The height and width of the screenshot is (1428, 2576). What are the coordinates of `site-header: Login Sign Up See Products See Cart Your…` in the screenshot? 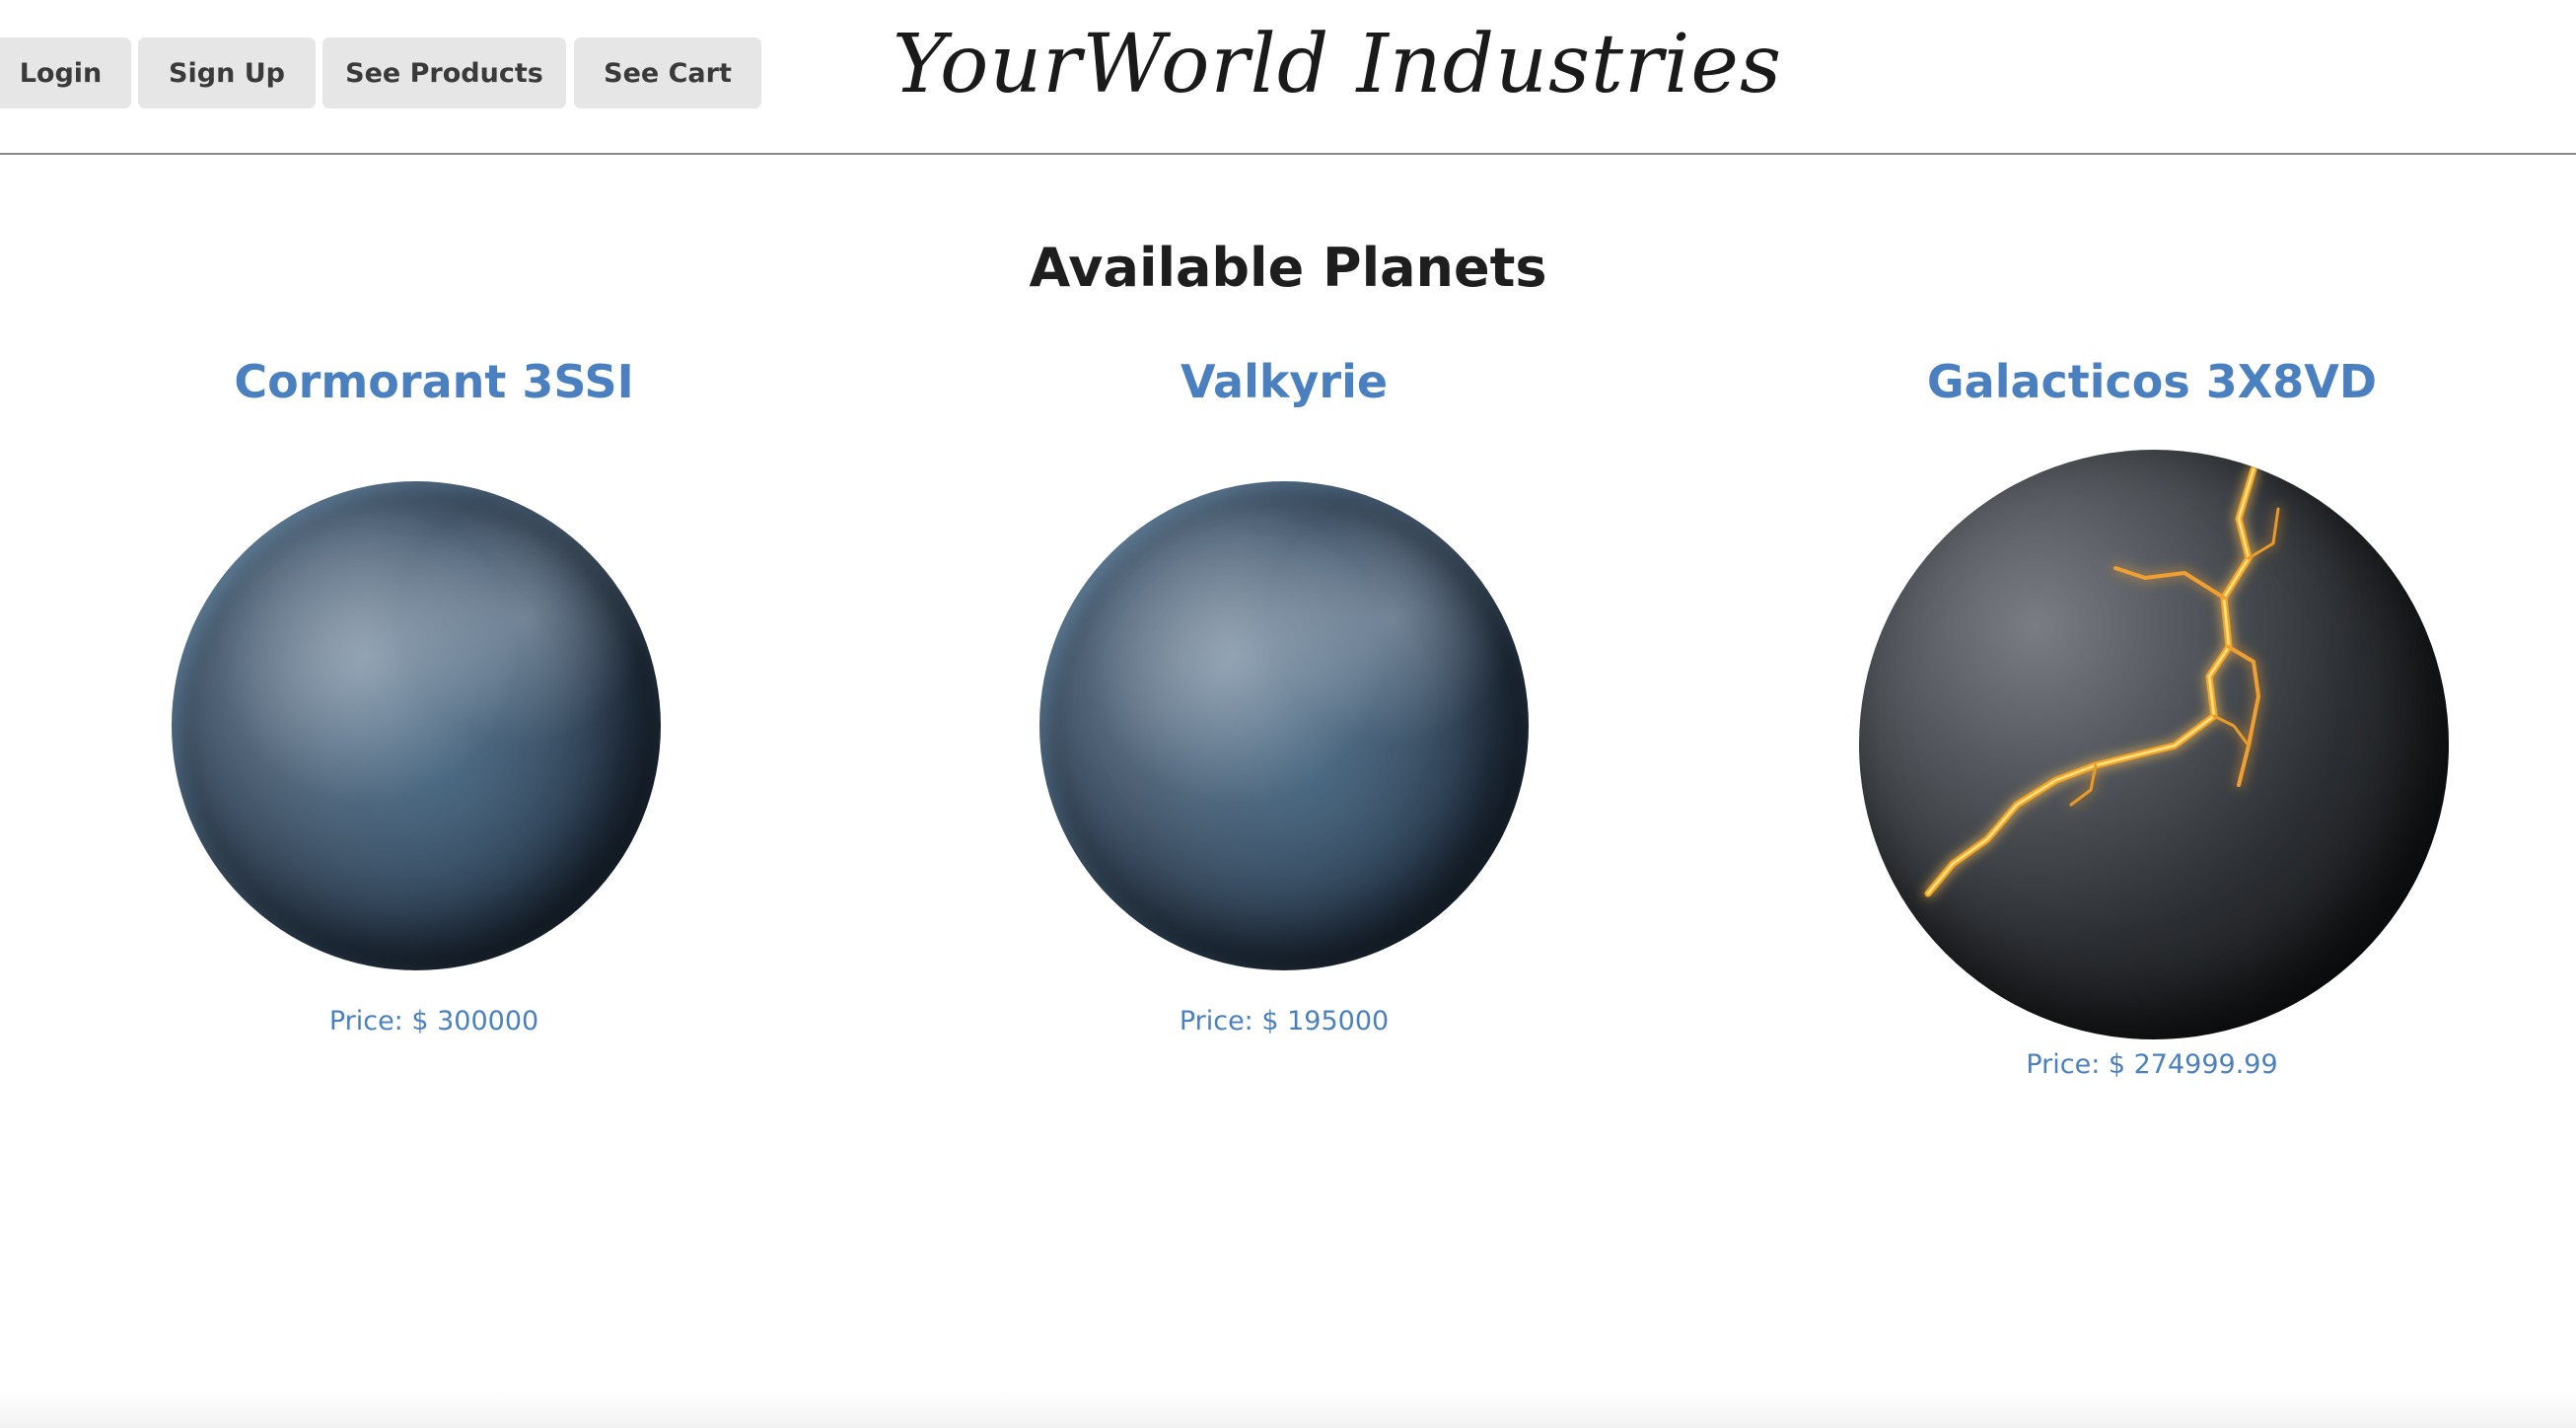 It's located at (1288, 77).